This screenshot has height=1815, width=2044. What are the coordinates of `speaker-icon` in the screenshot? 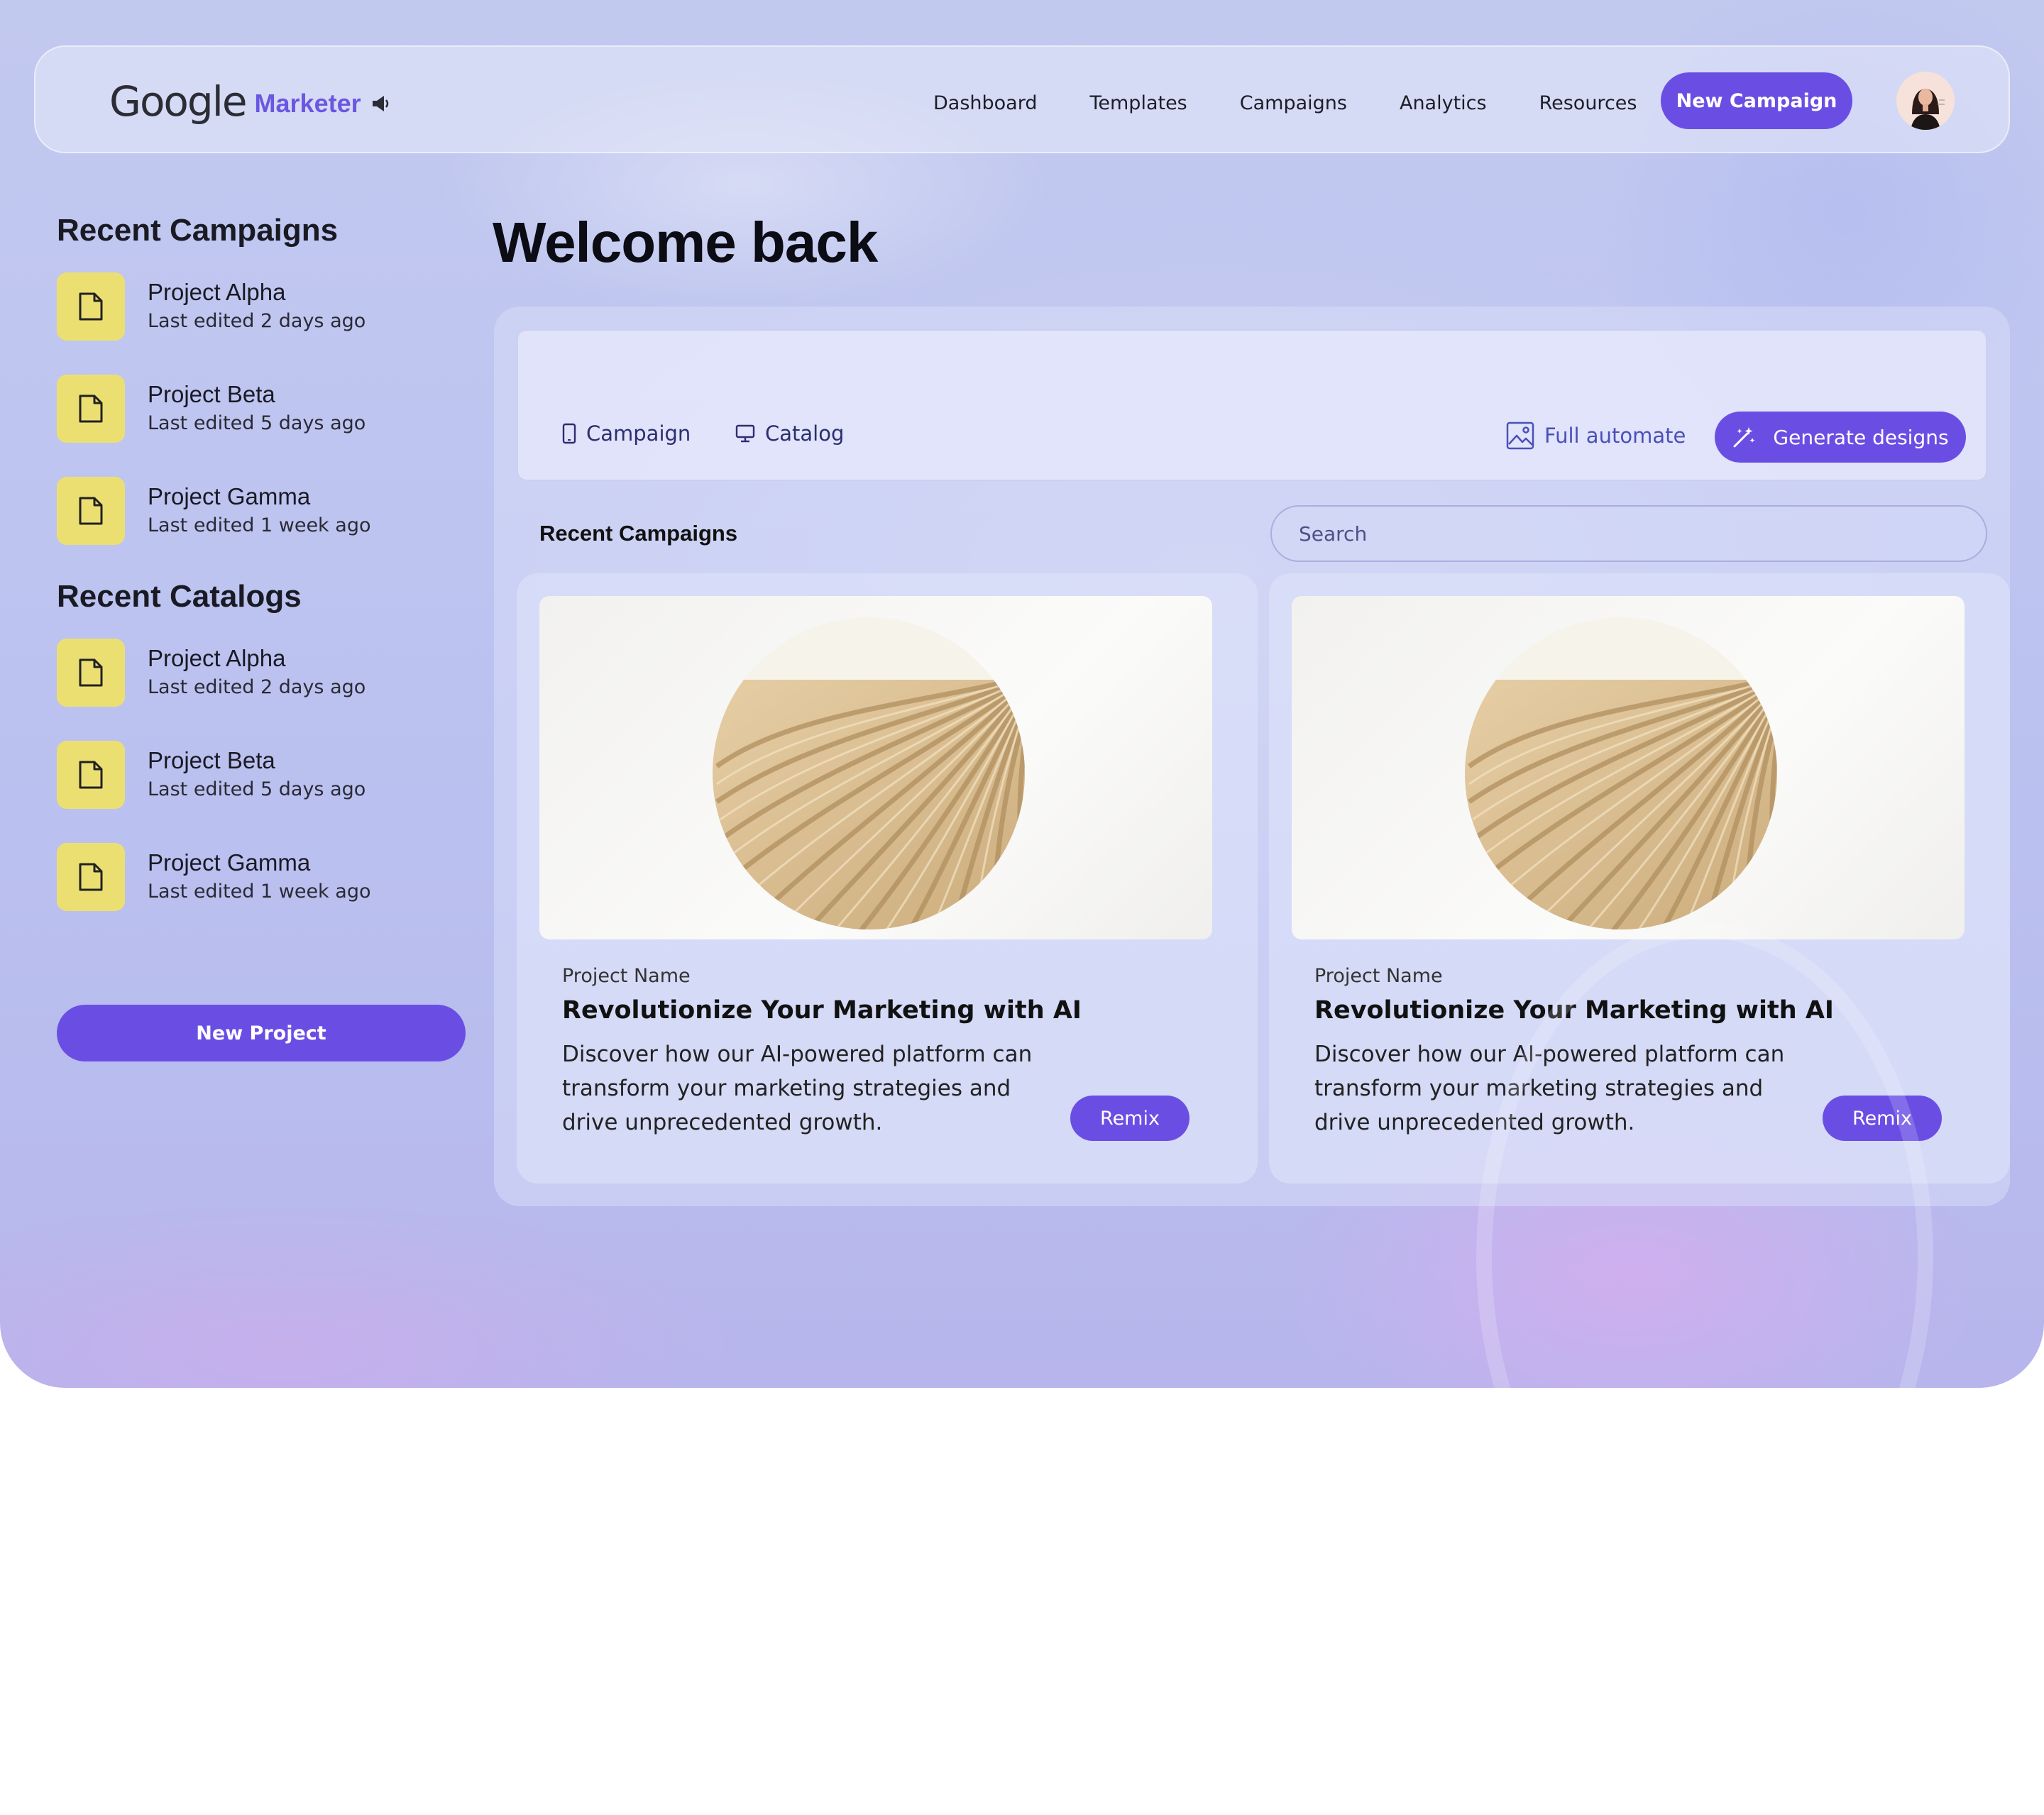 It's located at (380, 103).